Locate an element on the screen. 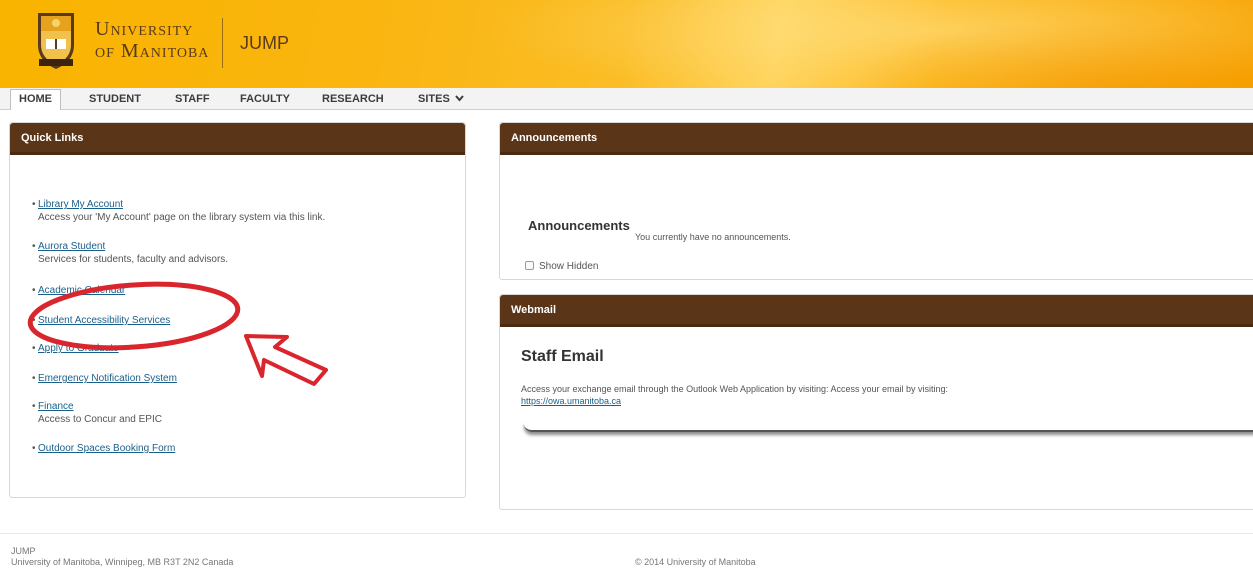 Image resolution: width=1253 pixels, height=571 pixels. quick-link-academic-calendar: Academic Calendar is located at coordinates (81, 290).